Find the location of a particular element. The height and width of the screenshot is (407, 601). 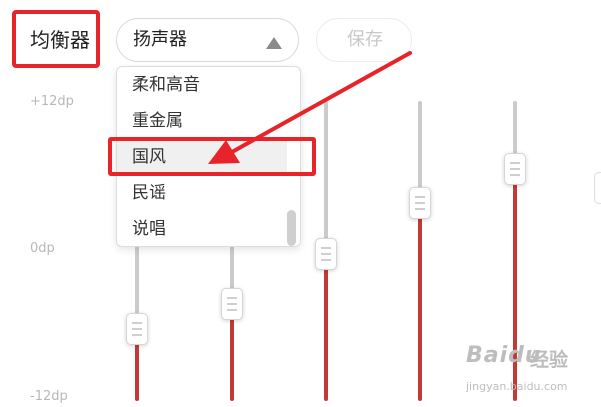

watermark-url: jingyan.baidu.com is located at coordinates (517, 386).